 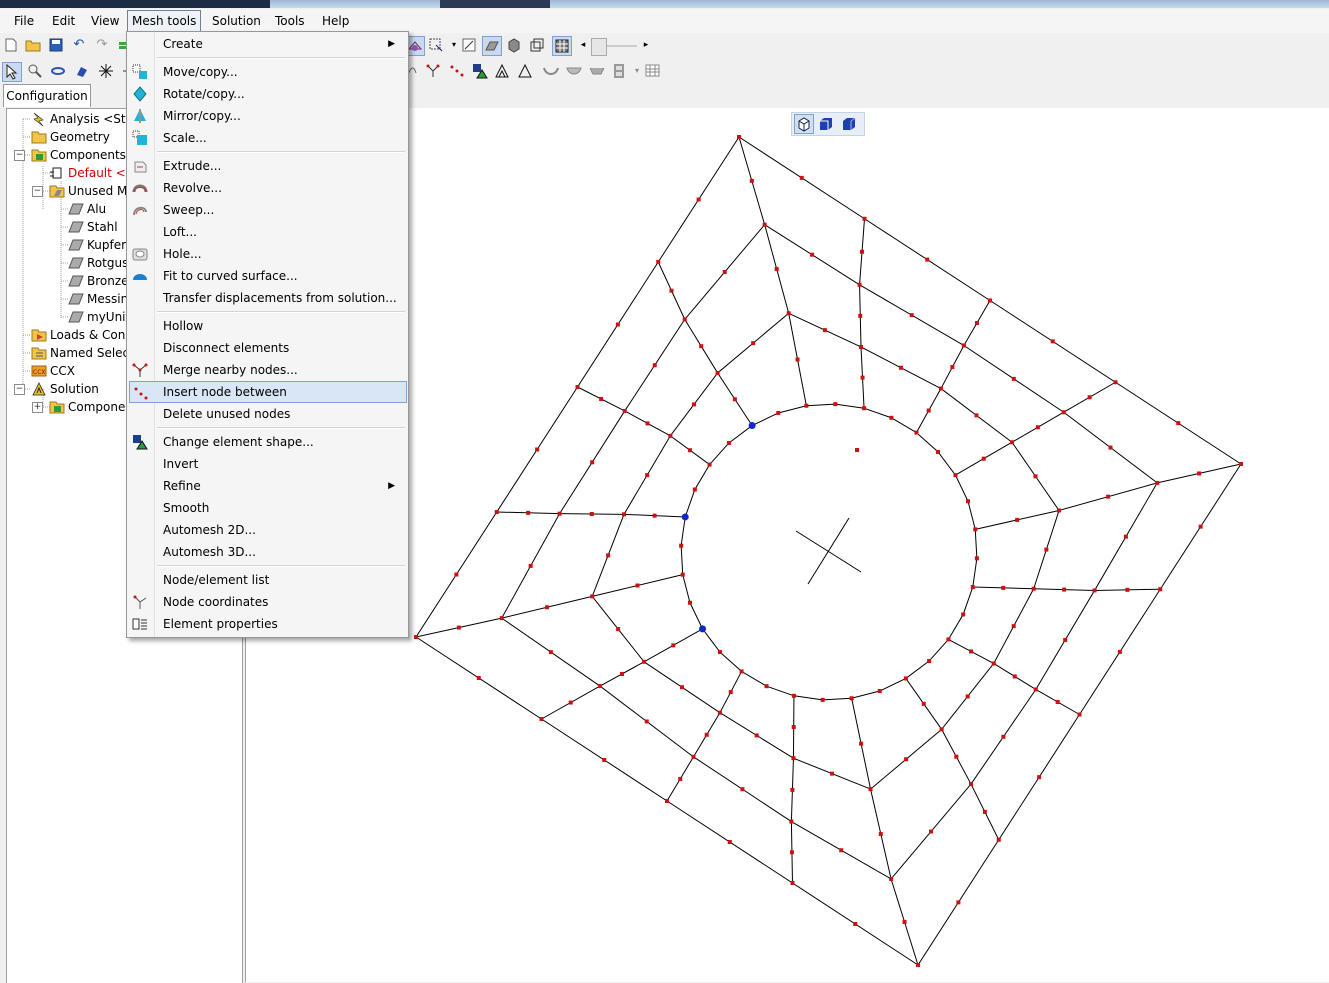 I want to click on menu-smooth: Smooth, so click(x=267, y=508).